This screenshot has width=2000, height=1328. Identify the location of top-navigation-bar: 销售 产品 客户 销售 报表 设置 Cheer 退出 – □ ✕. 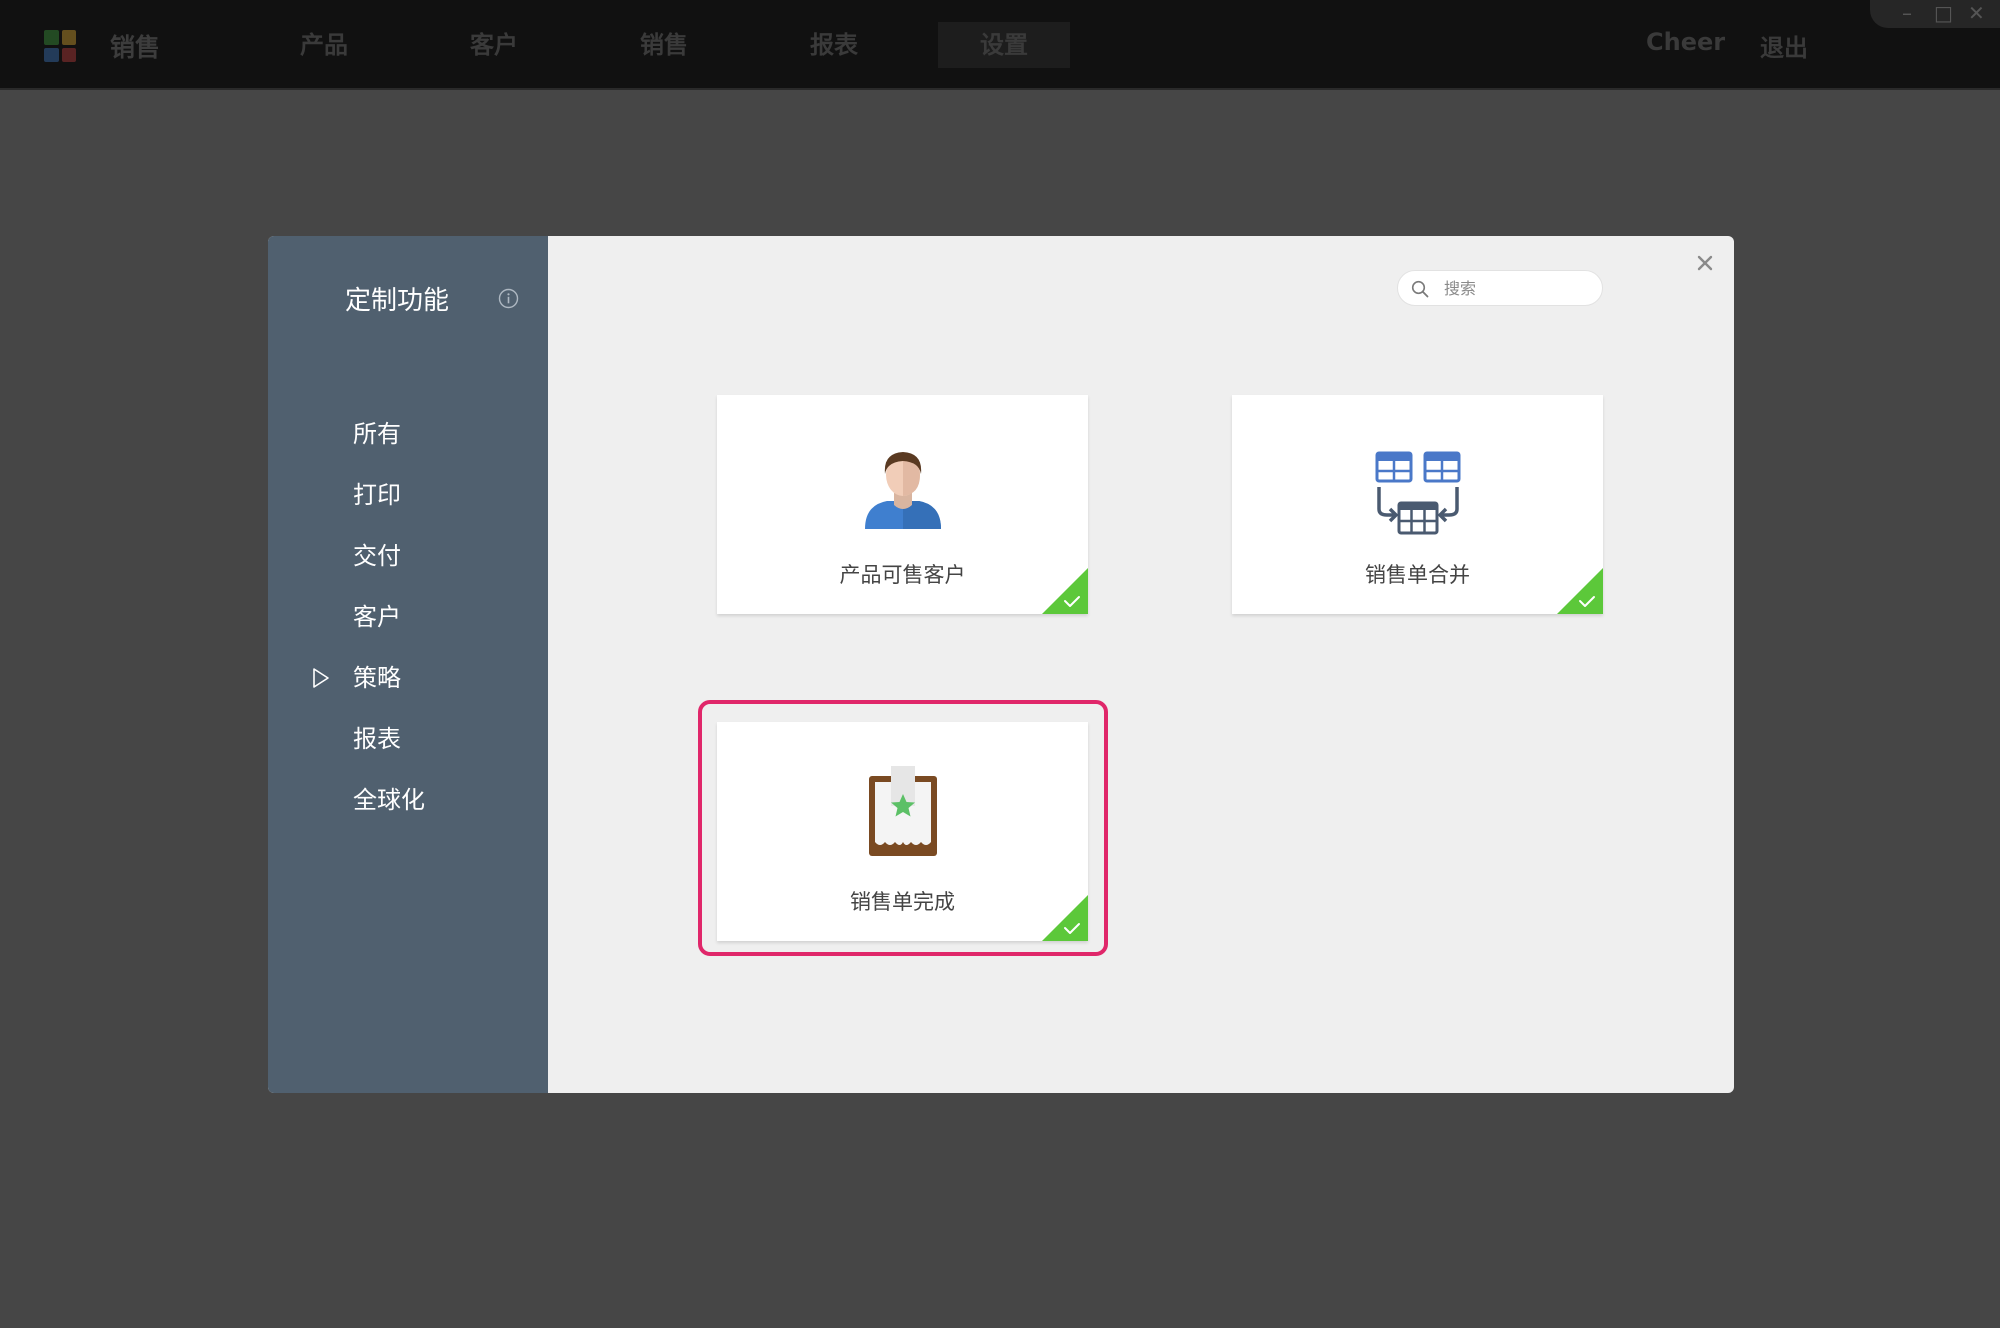
(1000, 45).